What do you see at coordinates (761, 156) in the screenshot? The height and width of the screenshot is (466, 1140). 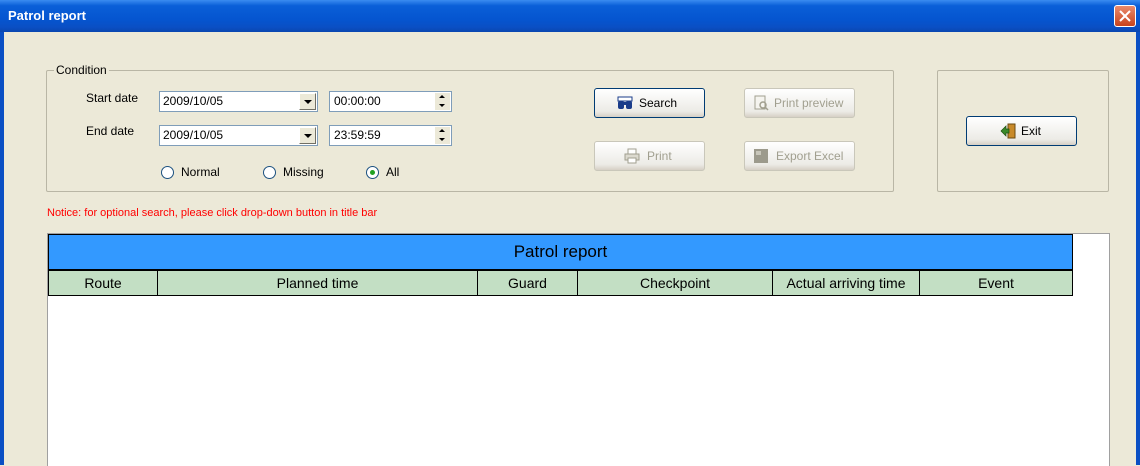 I see `excel-icon` at bounding box center [761, 156].